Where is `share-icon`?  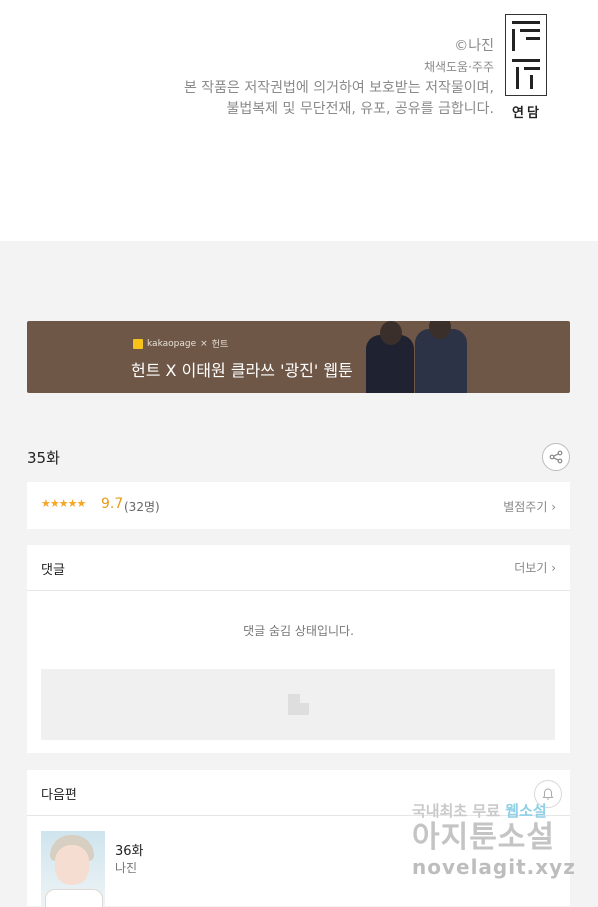 share-icon is located at coordinates (556, 457).